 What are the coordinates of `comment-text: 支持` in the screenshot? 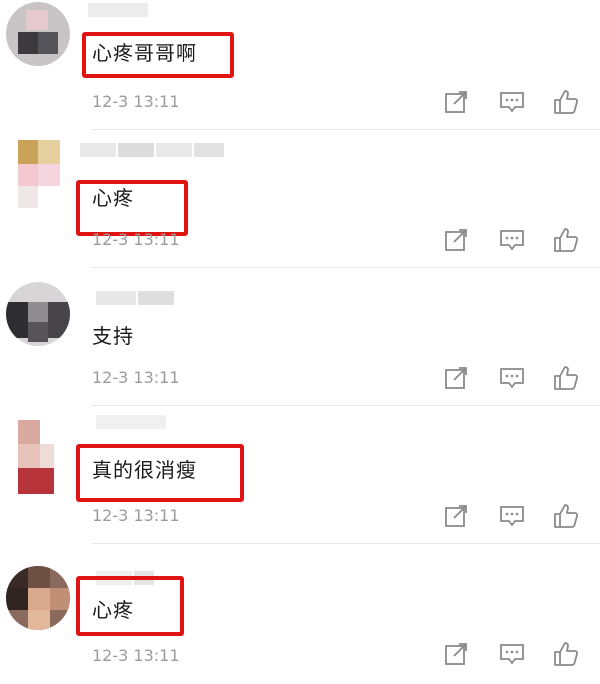 It's located at (113, 336).